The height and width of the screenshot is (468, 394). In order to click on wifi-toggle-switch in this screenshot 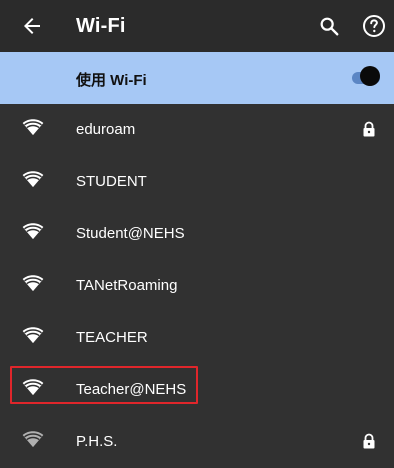, I will do `click(367, 78)`.